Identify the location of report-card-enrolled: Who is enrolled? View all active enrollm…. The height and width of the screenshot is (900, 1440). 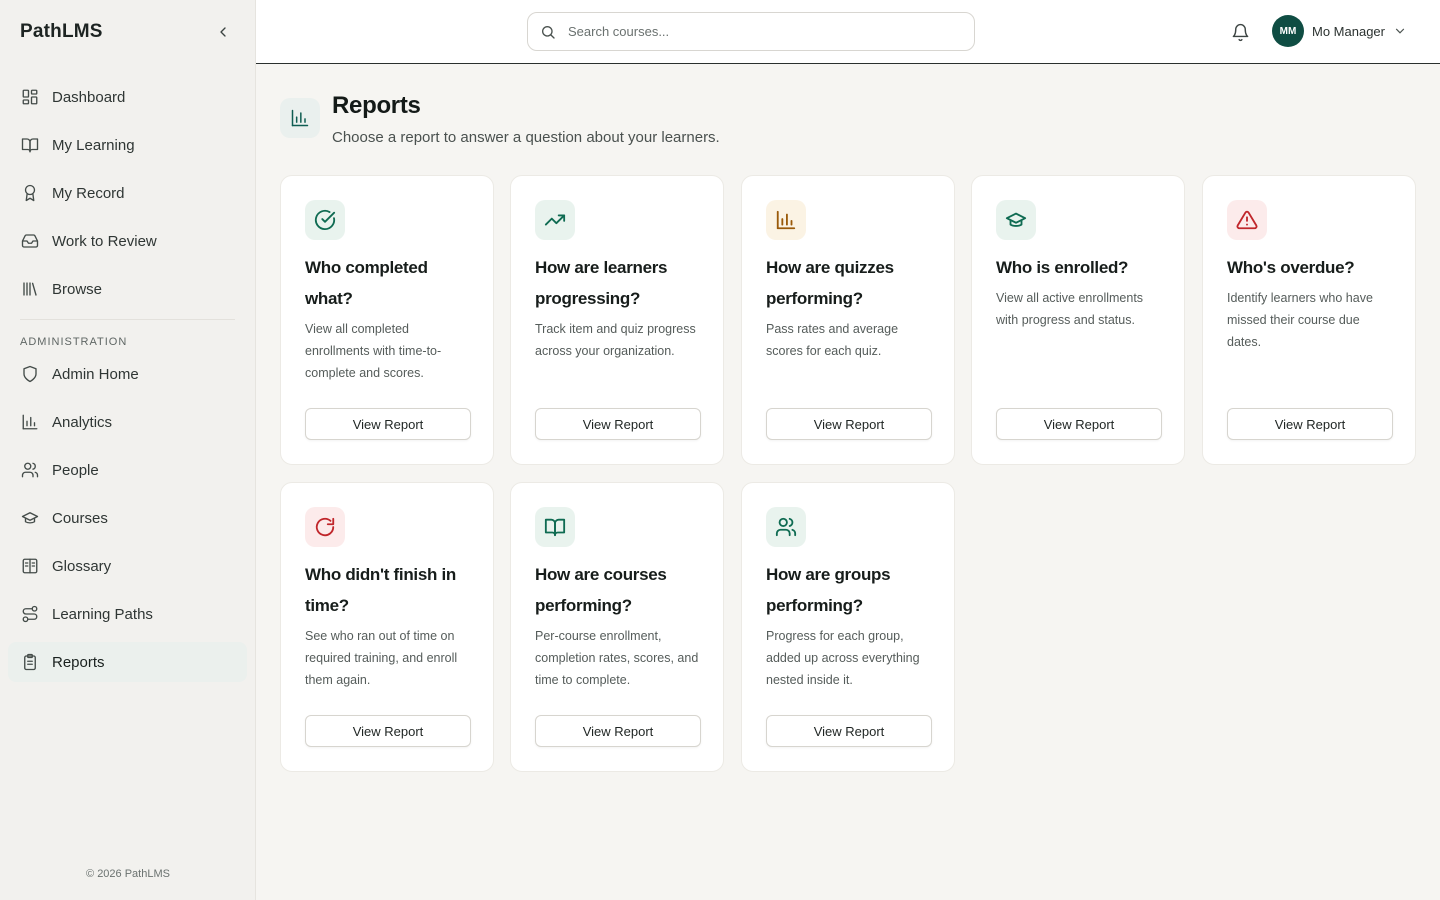
(1078, 320).